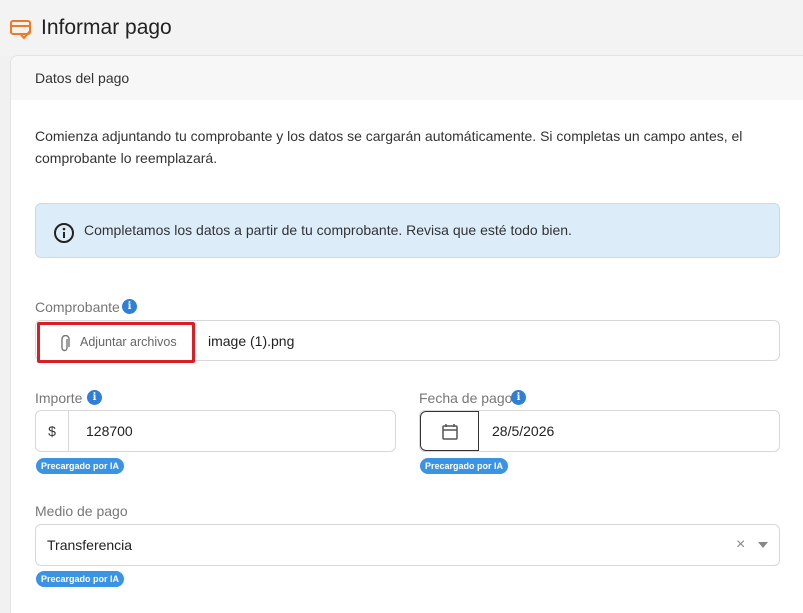 This screenshot has width=803, height=613. Describe the element at coordinates (401, 28) in the screenshot. I see `page-header: Informar pago` at that location.